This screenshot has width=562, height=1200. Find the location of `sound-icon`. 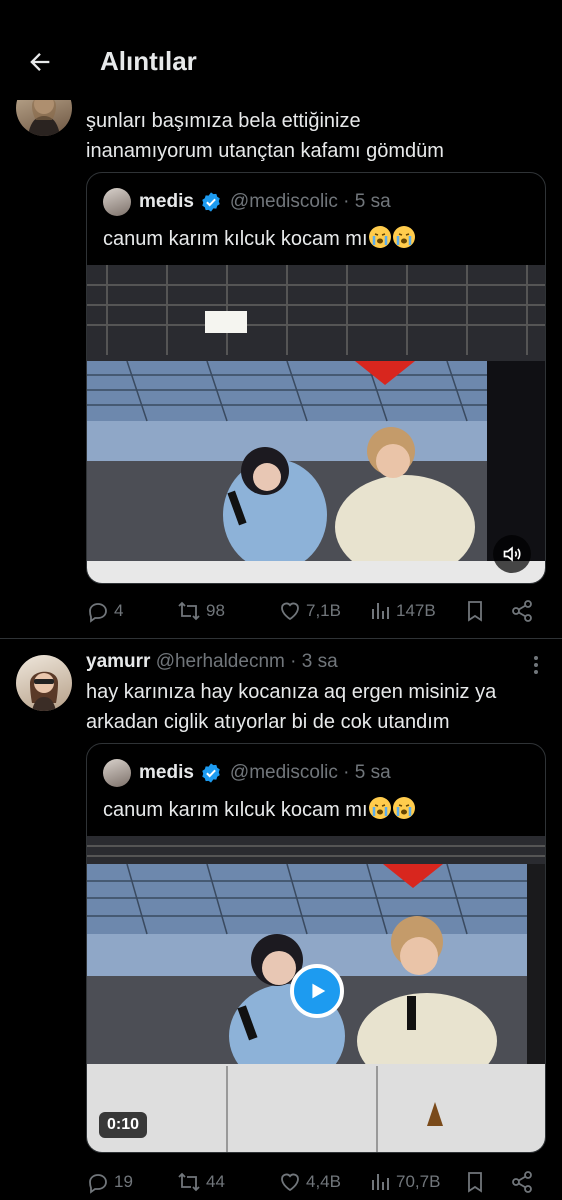

sound-icon is located at coordinates (512, 554).